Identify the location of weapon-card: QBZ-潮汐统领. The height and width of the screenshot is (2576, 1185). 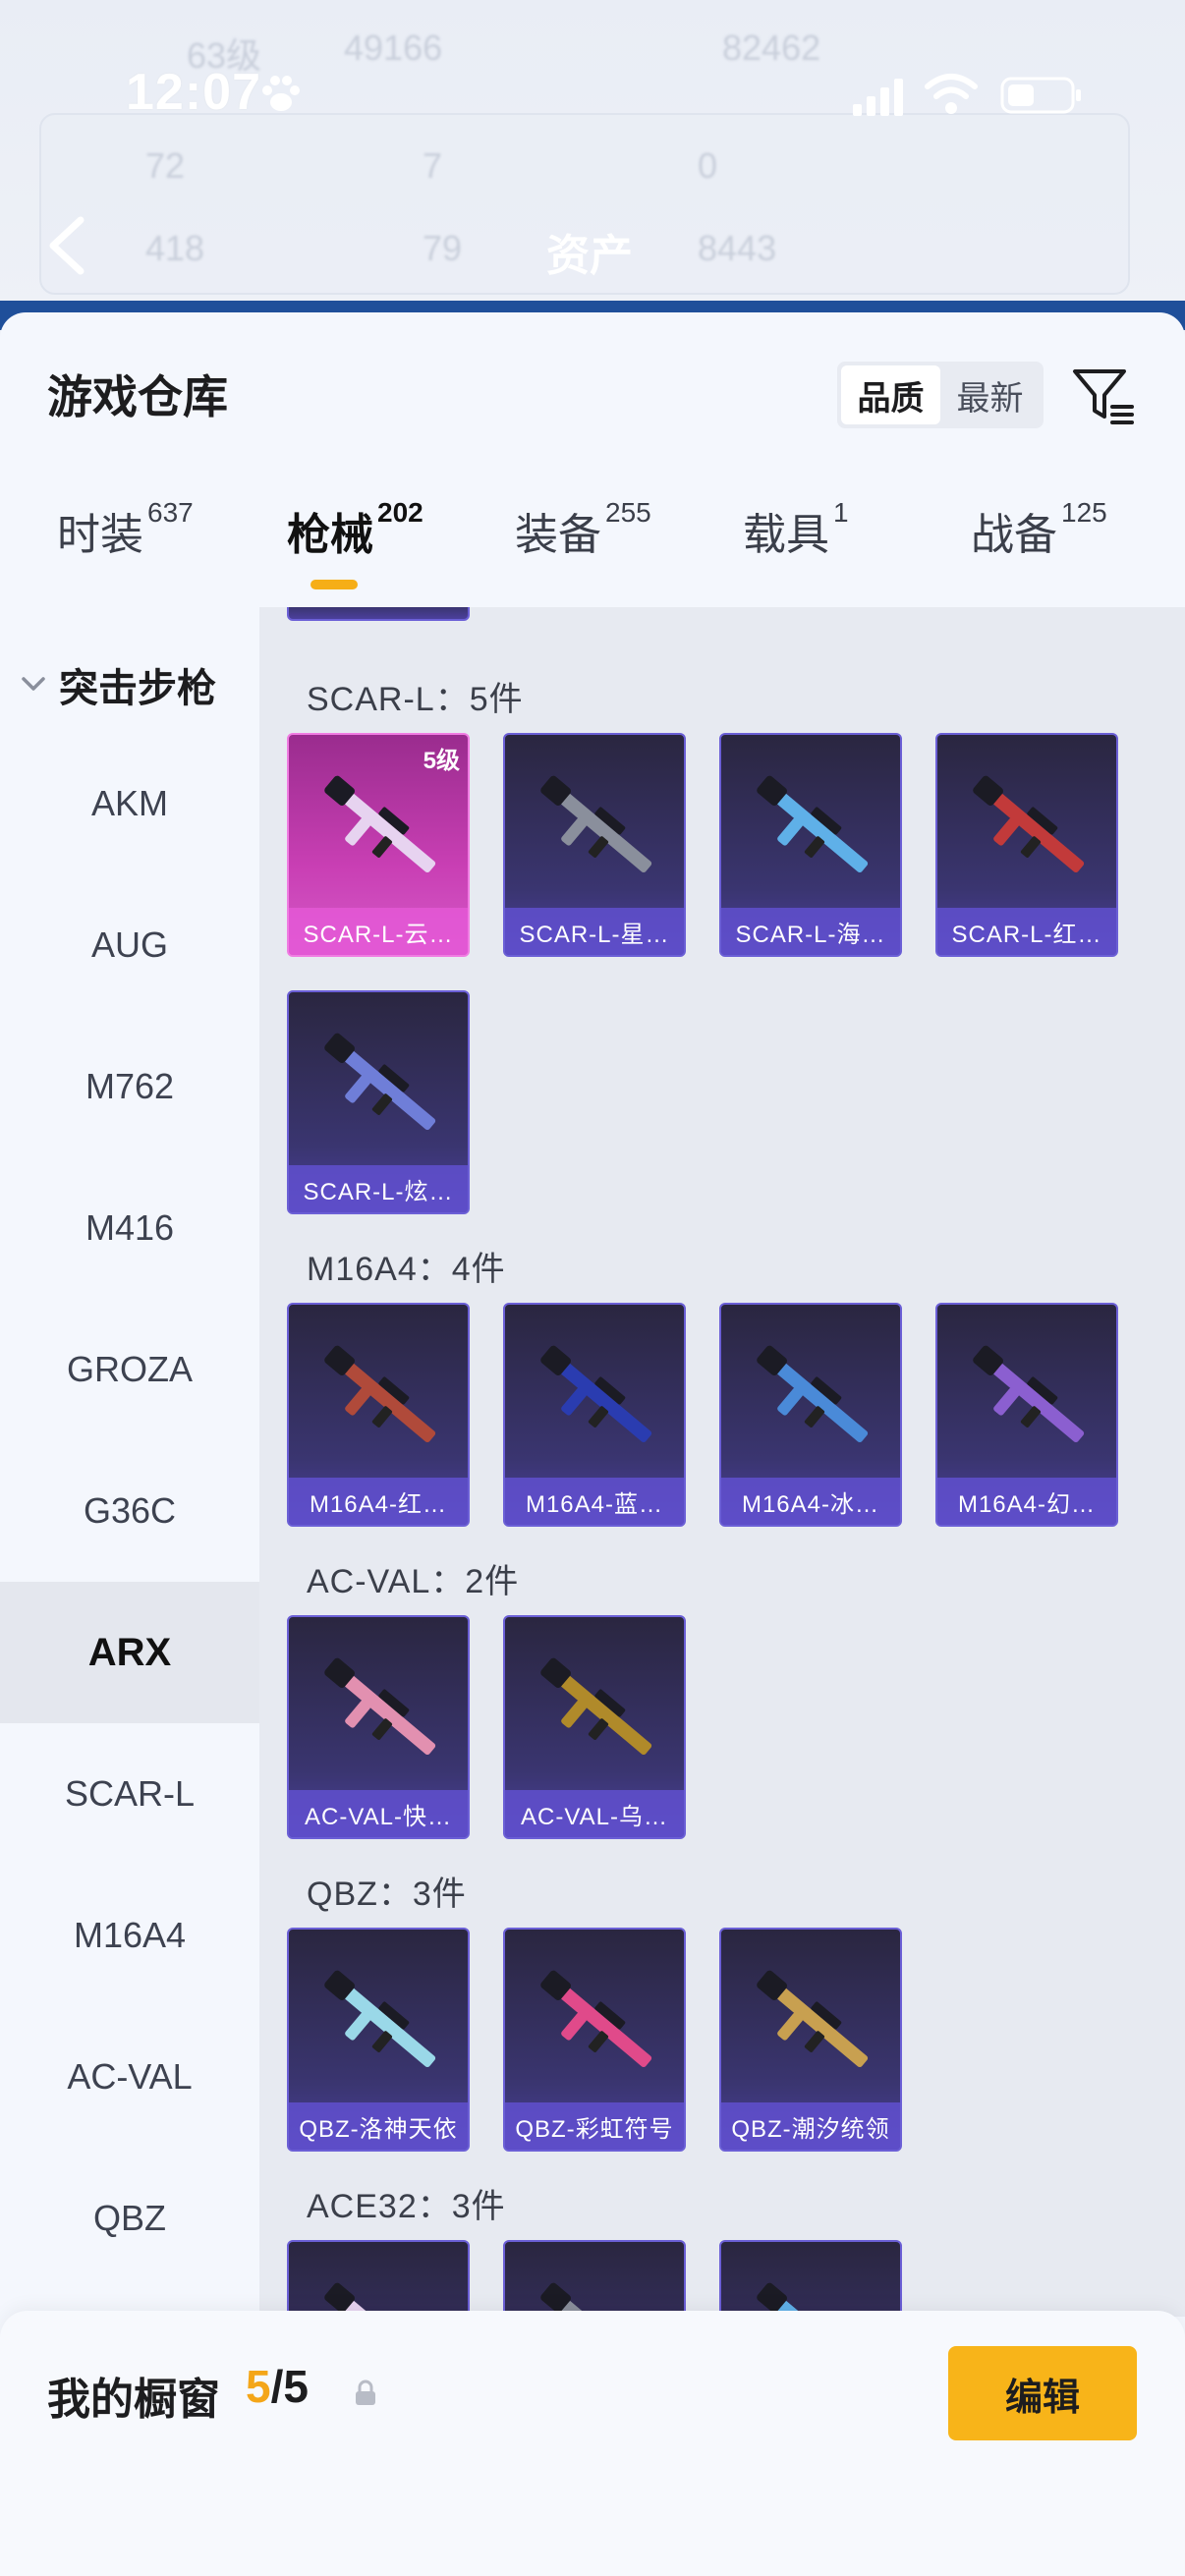
(811, 2040).